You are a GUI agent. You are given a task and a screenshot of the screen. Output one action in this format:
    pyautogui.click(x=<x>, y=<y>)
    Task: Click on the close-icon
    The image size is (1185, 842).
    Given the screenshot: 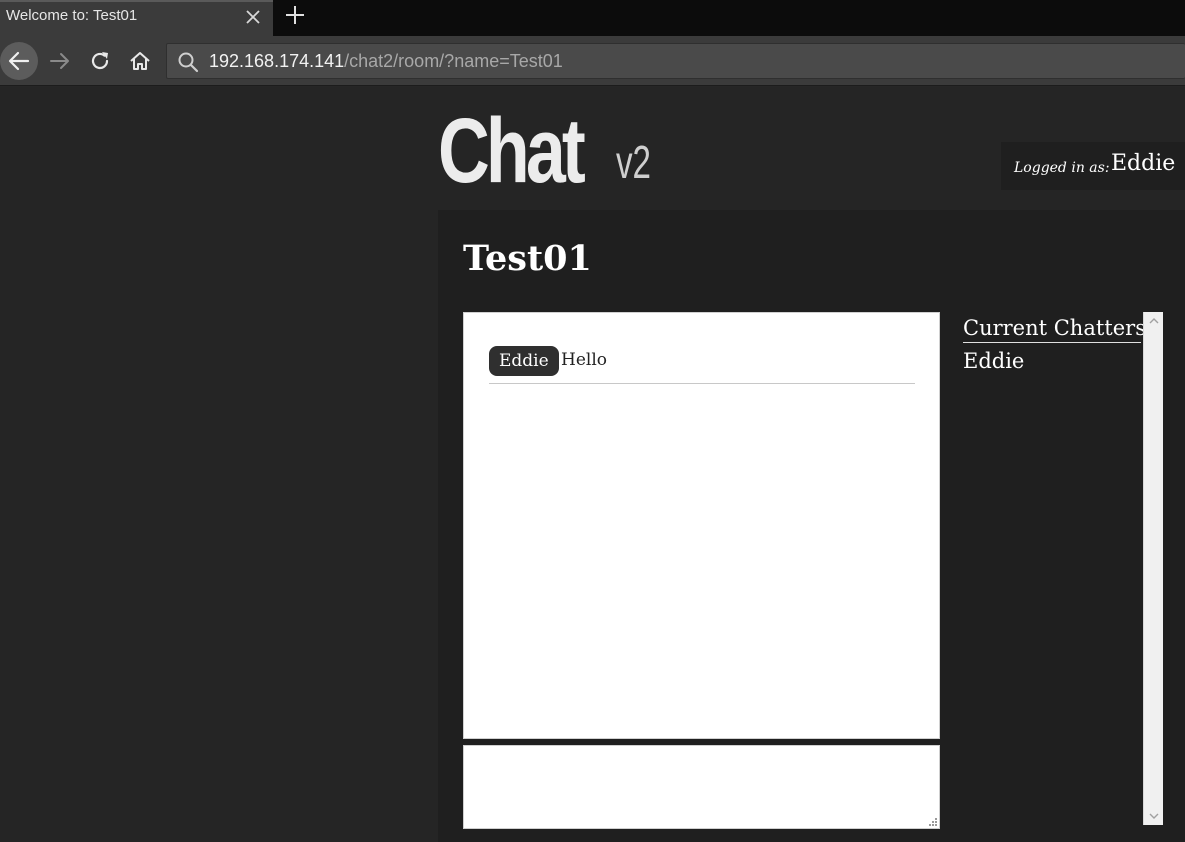 What is the action you would take?
    pyautogui.click(x=253, y=17)
    